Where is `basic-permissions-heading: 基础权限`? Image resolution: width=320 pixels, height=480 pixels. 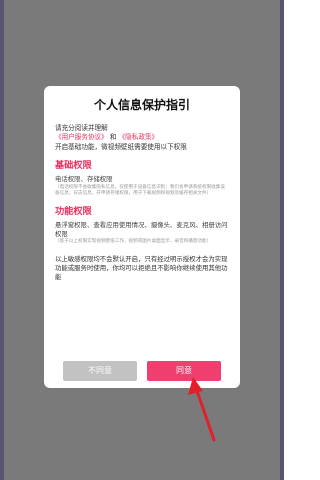
basic-permissions-heading: 基础权限 is located at coordinates (73, 165).